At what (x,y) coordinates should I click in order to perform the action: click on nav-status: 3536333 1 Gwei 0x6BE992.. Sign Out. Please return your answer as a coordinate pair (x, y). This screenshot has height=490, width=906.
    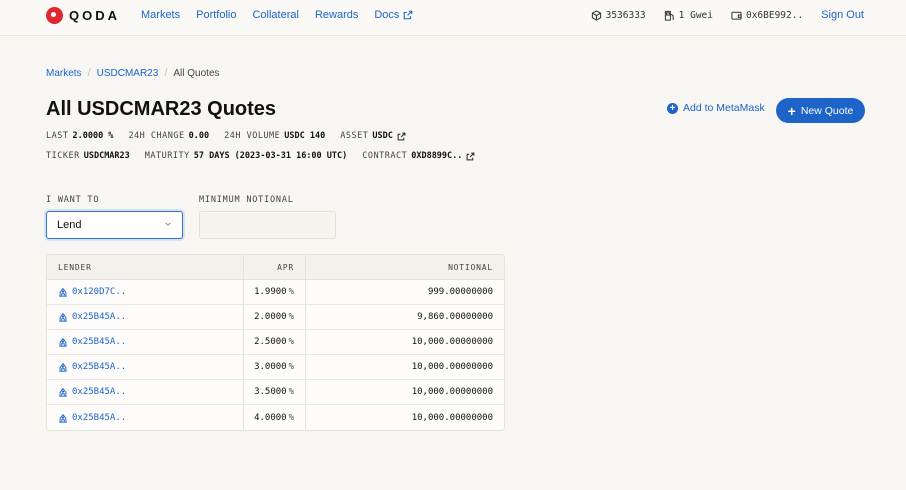
    Looking at the image, I should click on (727, 15).